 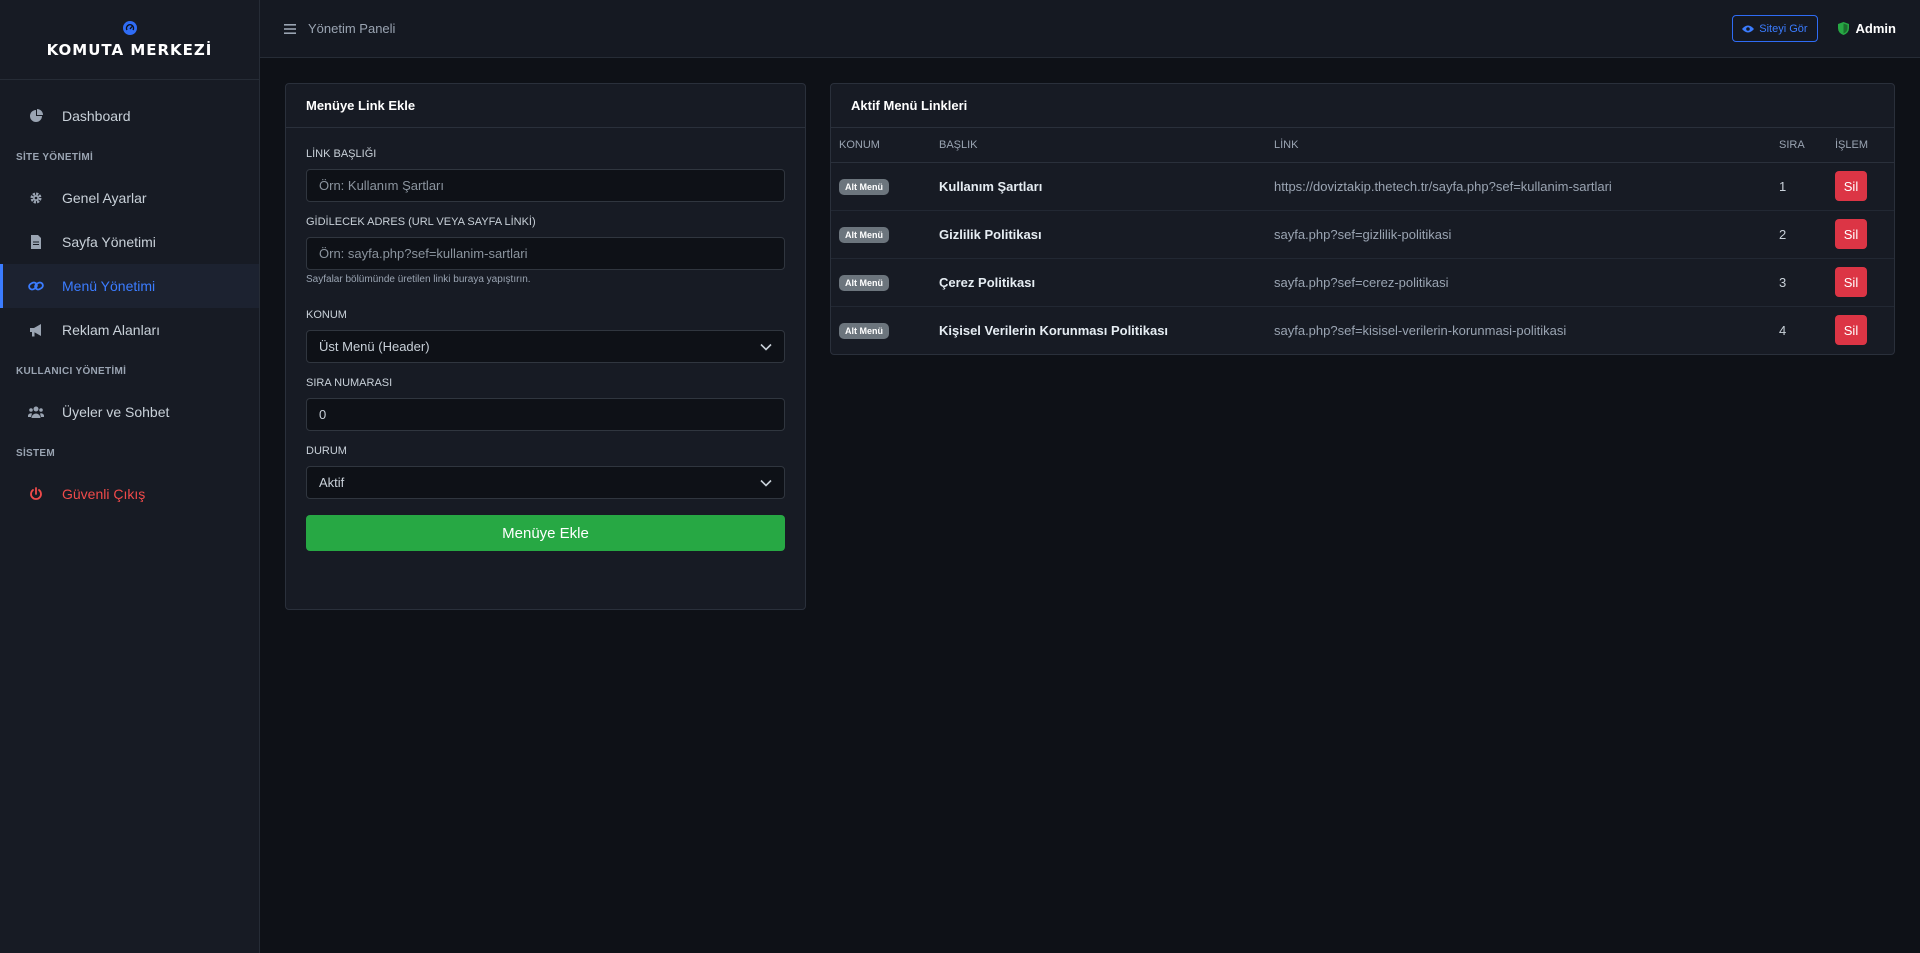 What do you see at coordinates (1518, 234) in the screenshot?
I see `row-link: sayfa.php?sef=gizlilik-politikasi` at bounding box center [1518, 234].